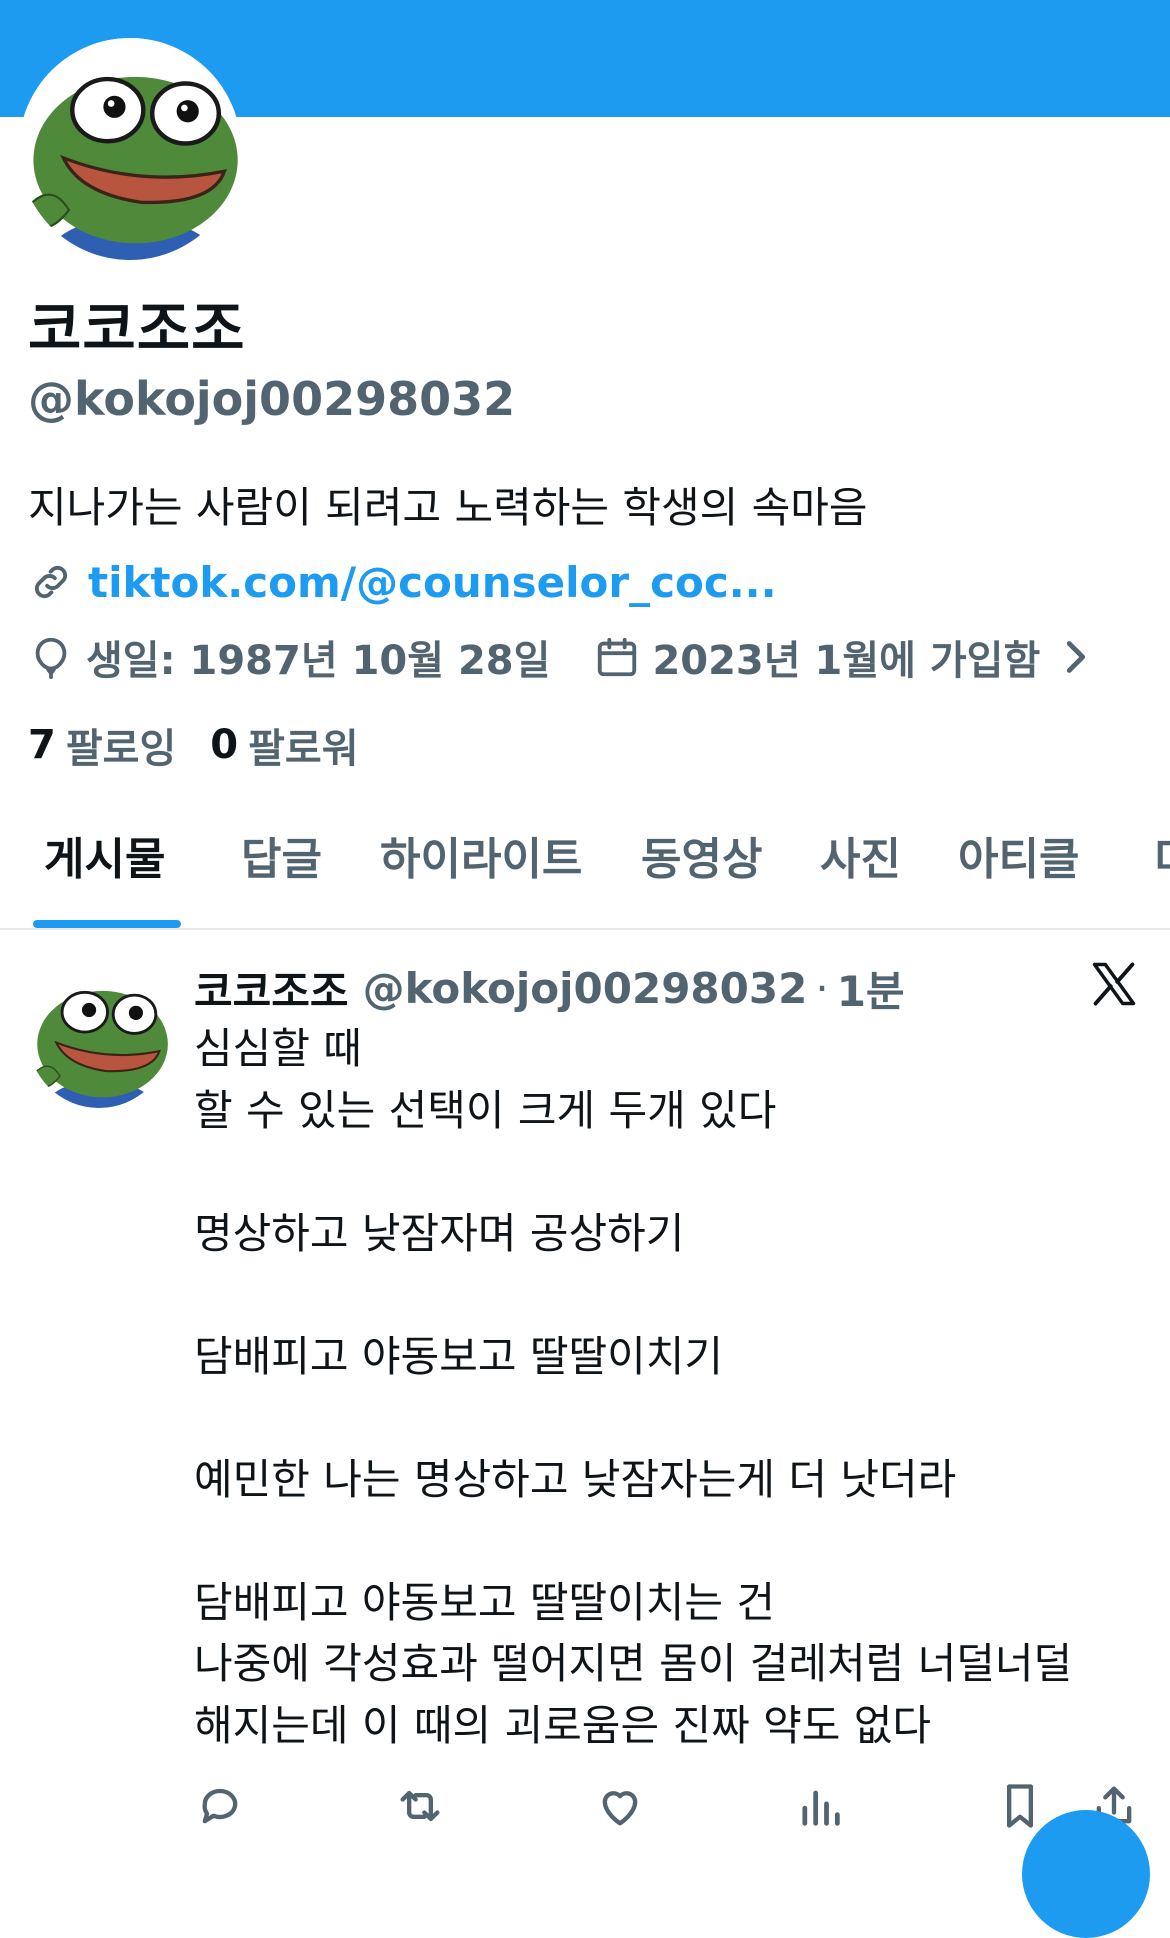 The width and height of the screenshot is (1170, 1938). I want to click on profile-tabs: 게시물 답글 하이라이트 동영상 사진 아티클 미, so click(585, 874).